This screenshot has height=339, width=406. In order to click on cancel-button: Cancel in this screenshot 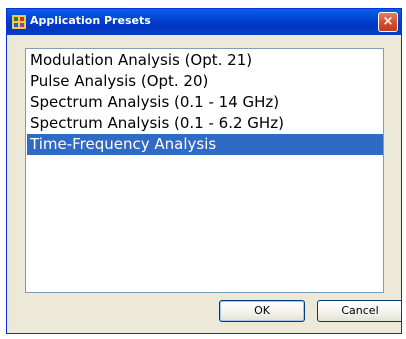, I will do `click(359, 311)`.